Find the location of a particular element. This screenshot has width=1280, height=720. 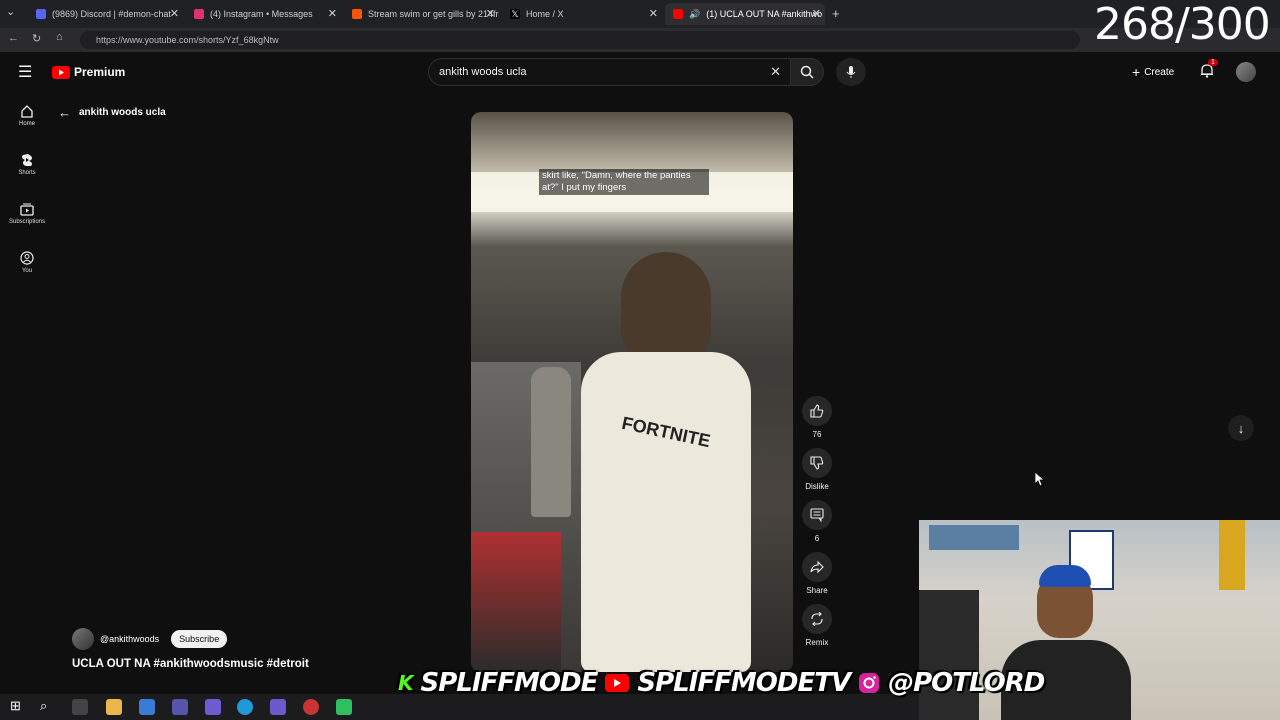

tab-discord: (9869) Discord | #demon-chat ✕ is located at coordinates (105, 14).